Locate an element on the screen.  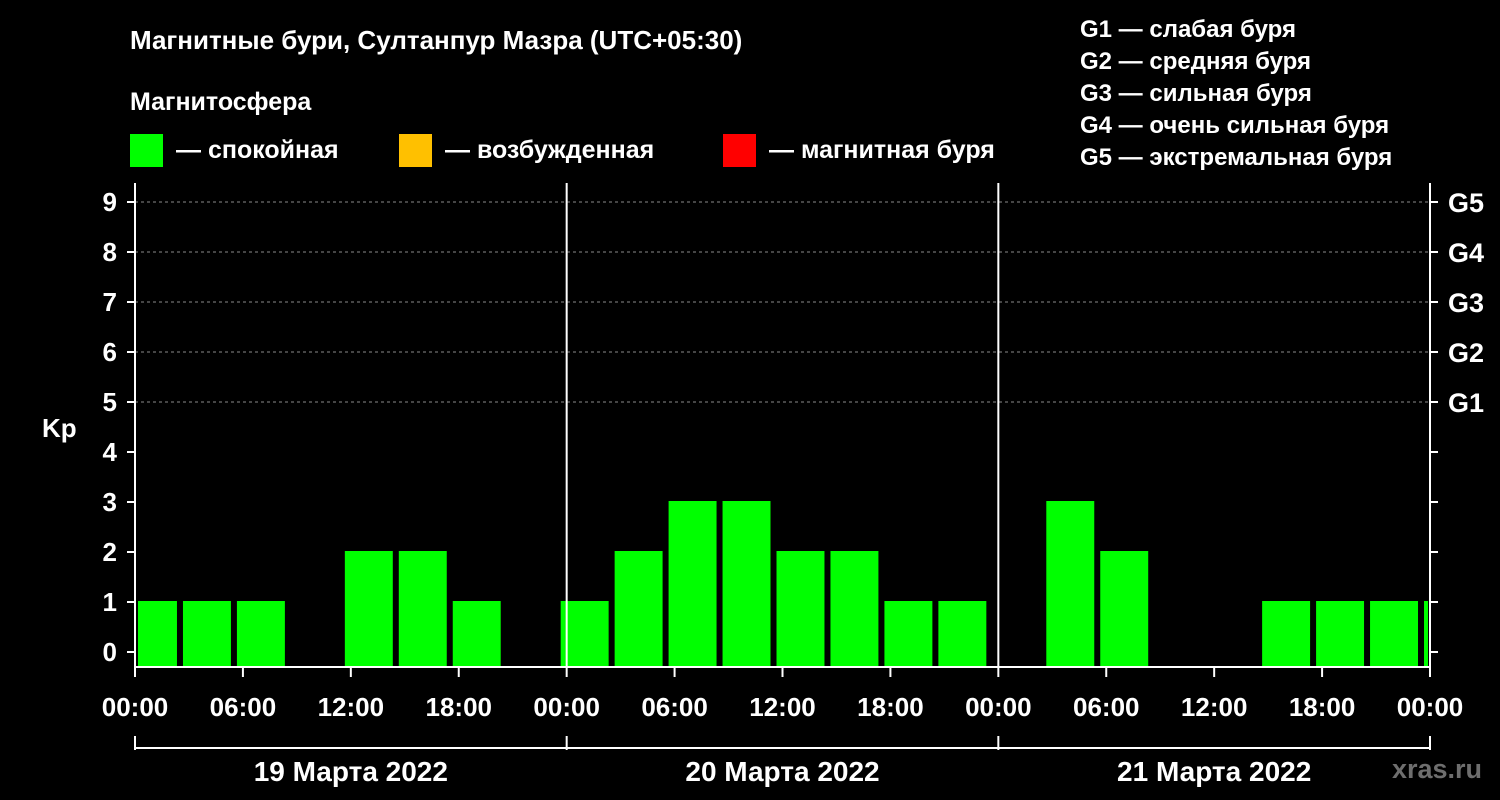
y-tick-label: 4 is located at coordinates (110, 452).